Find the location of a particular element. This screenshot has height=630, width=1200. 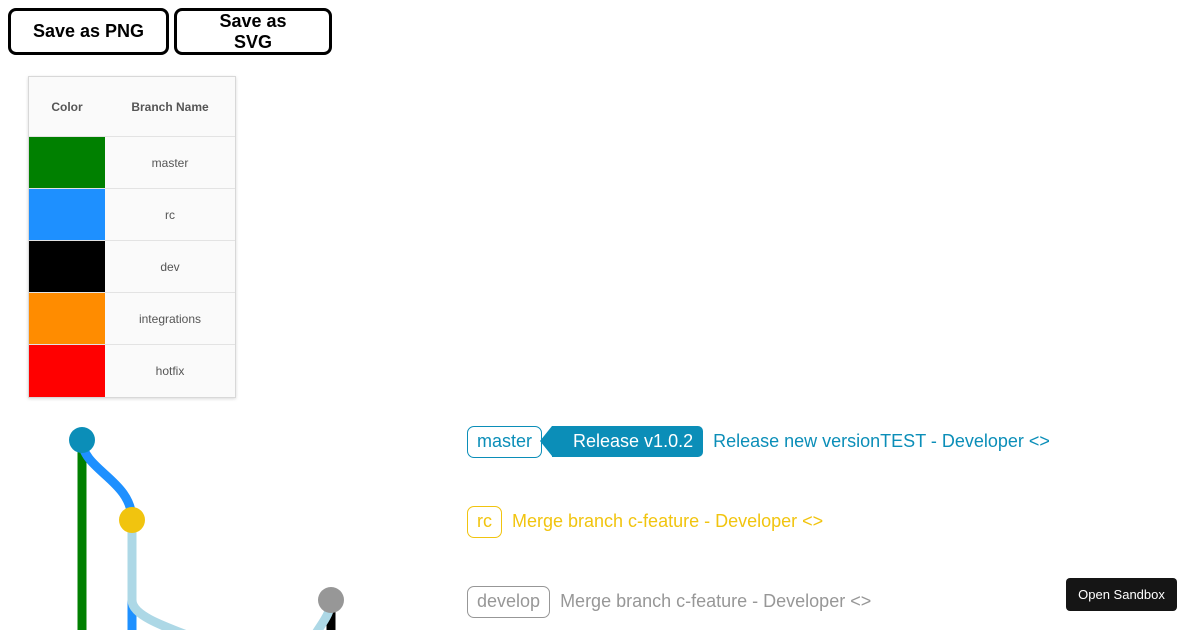

legend-header-branch-name: Branch Name is located at coordinates (170, 106).